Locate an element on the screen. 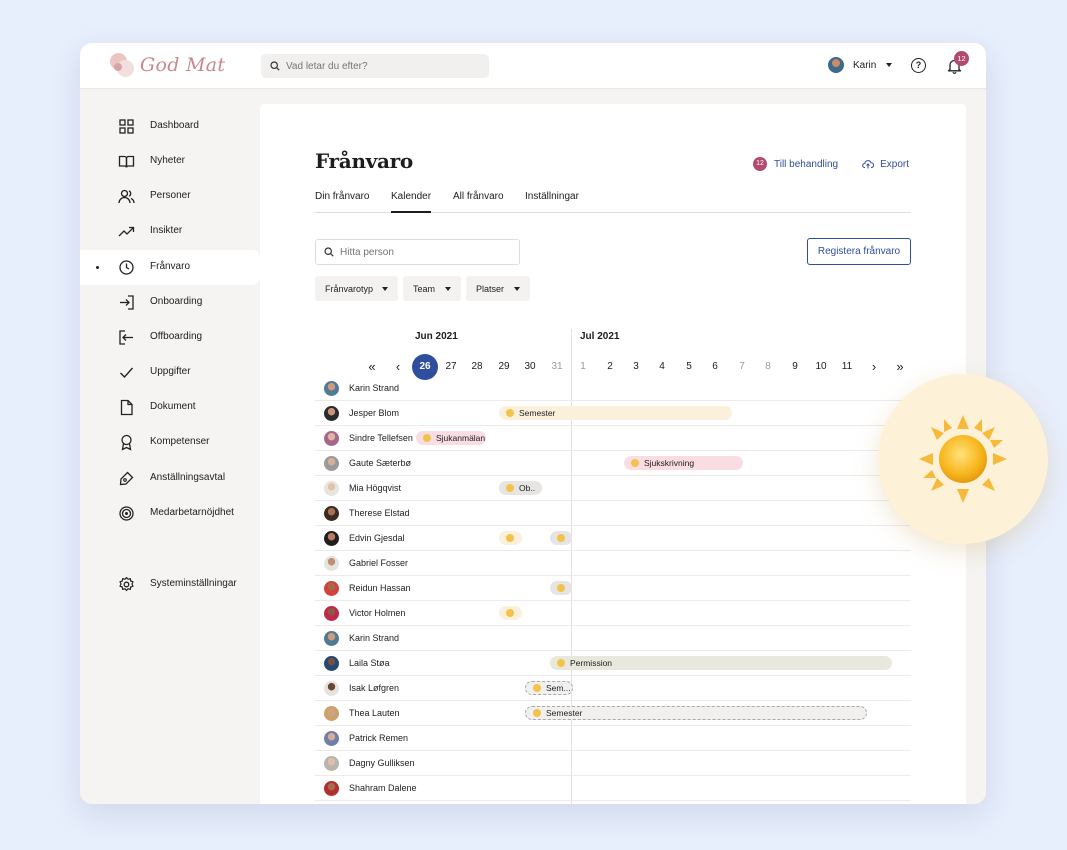  sidebar-item-franvaro: Frånvaro is located at coordinates (170, 267).